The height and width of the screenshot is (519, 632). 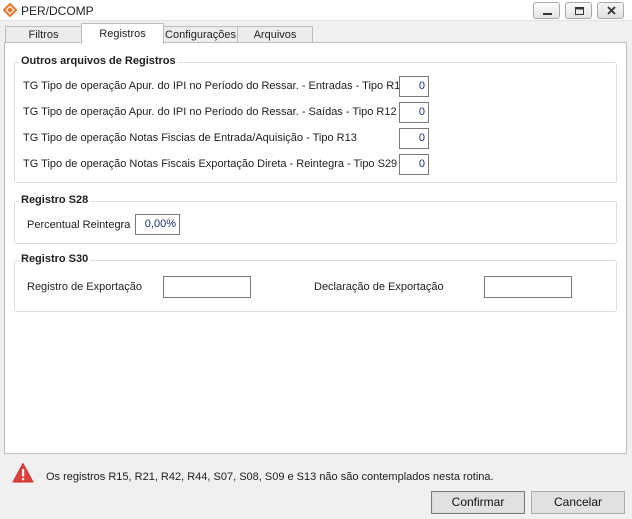 I want to click on maximize-button, so click(x=578, y=10).